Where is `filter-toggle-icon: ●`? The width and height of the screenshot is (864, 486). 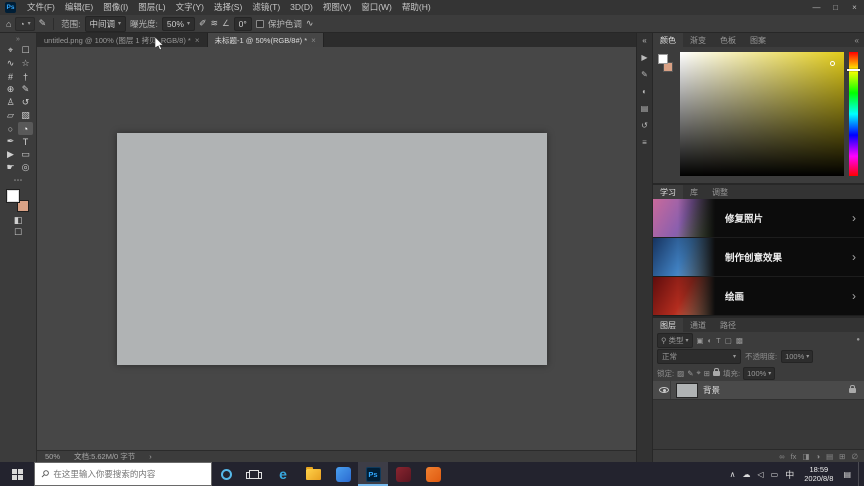
filter-toggle-icon: ● is located at coordinates (858, 340).